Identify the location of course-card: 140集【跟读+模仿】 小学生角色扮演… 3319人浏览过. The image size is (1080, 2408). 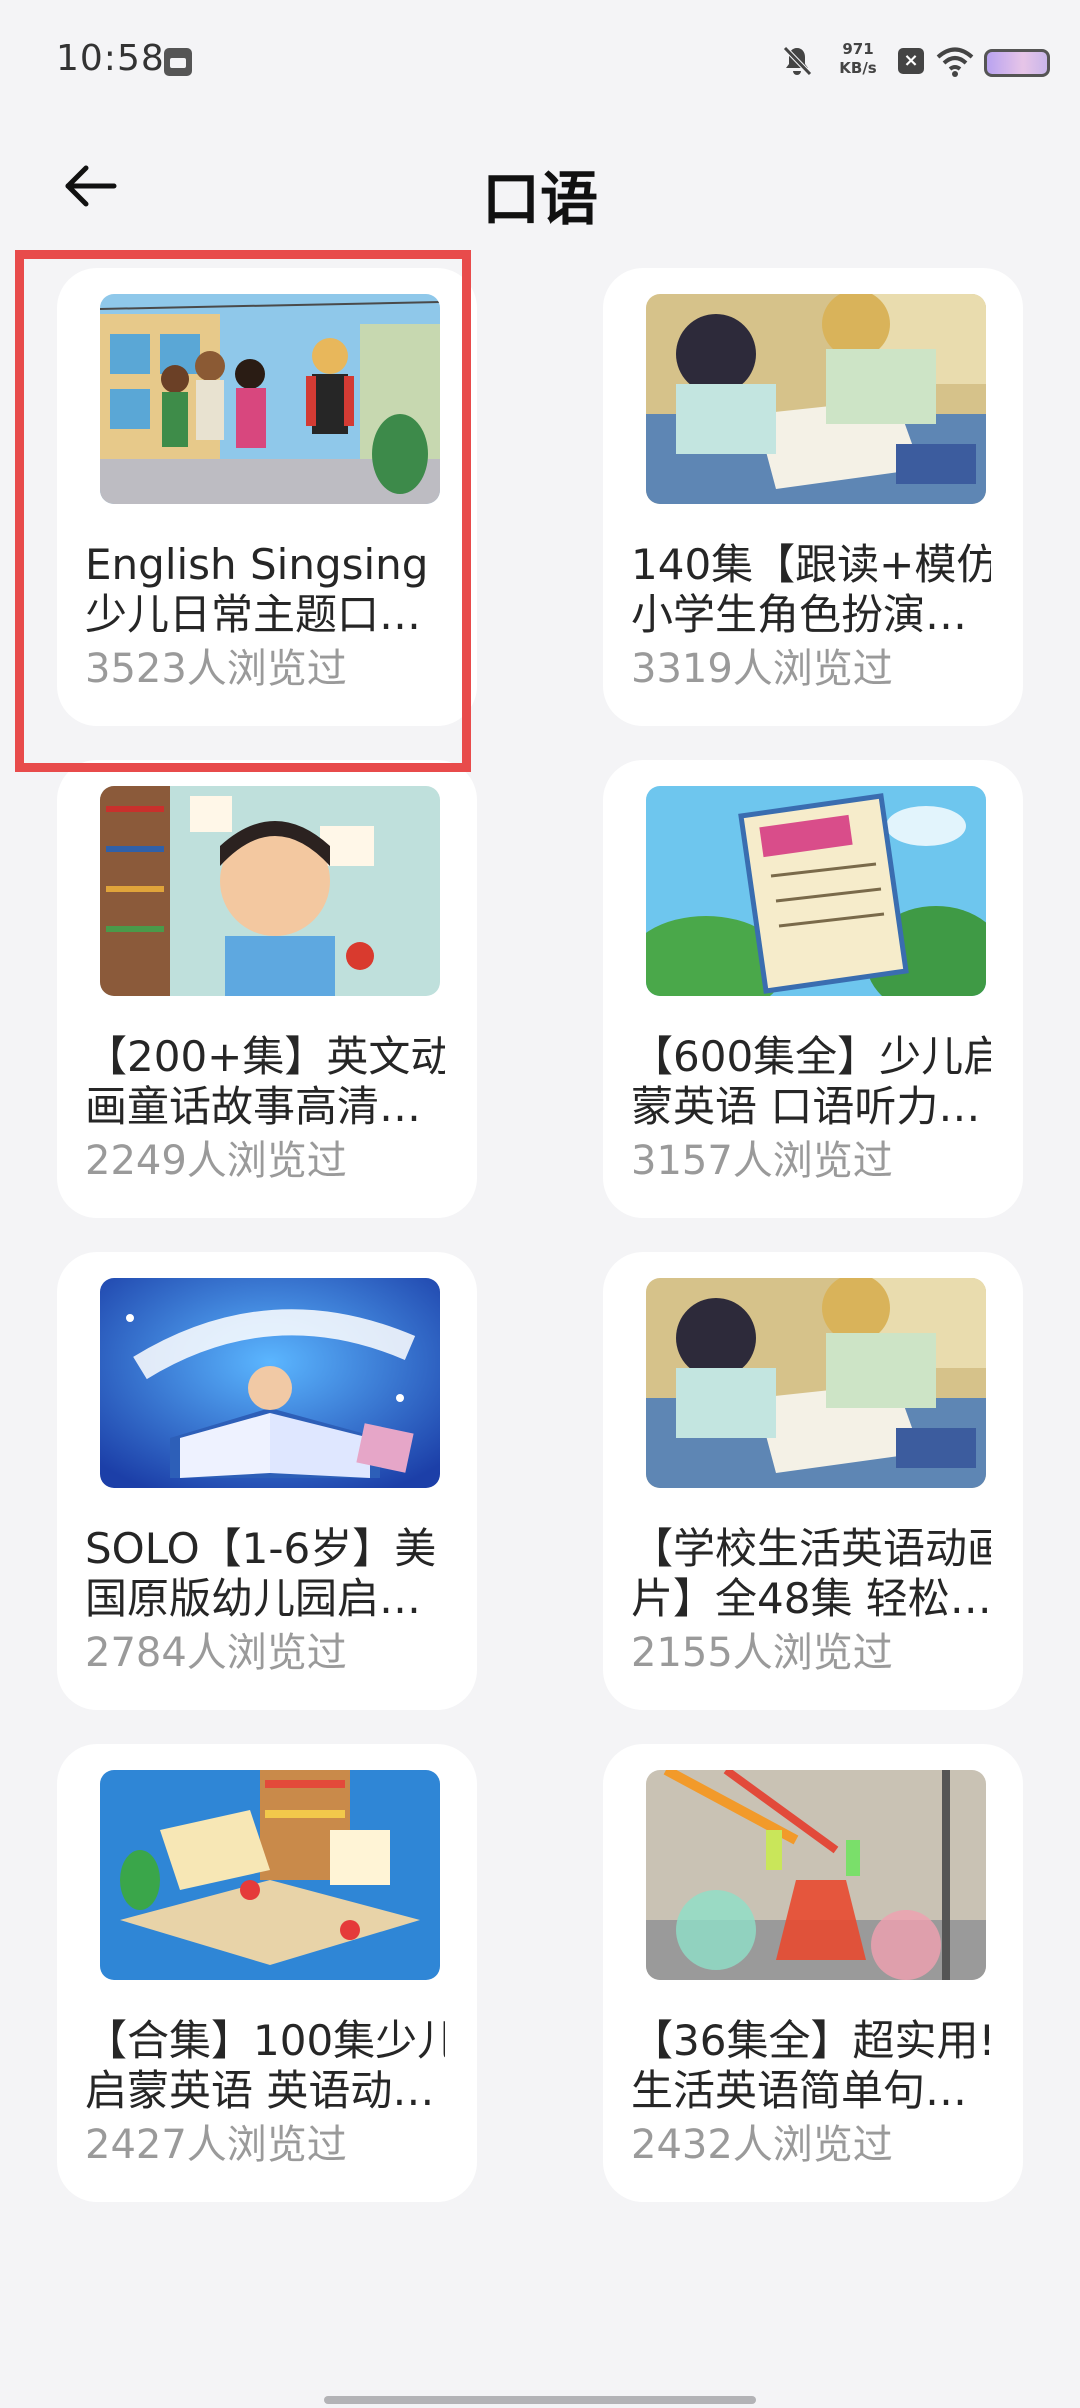
(813, 497).